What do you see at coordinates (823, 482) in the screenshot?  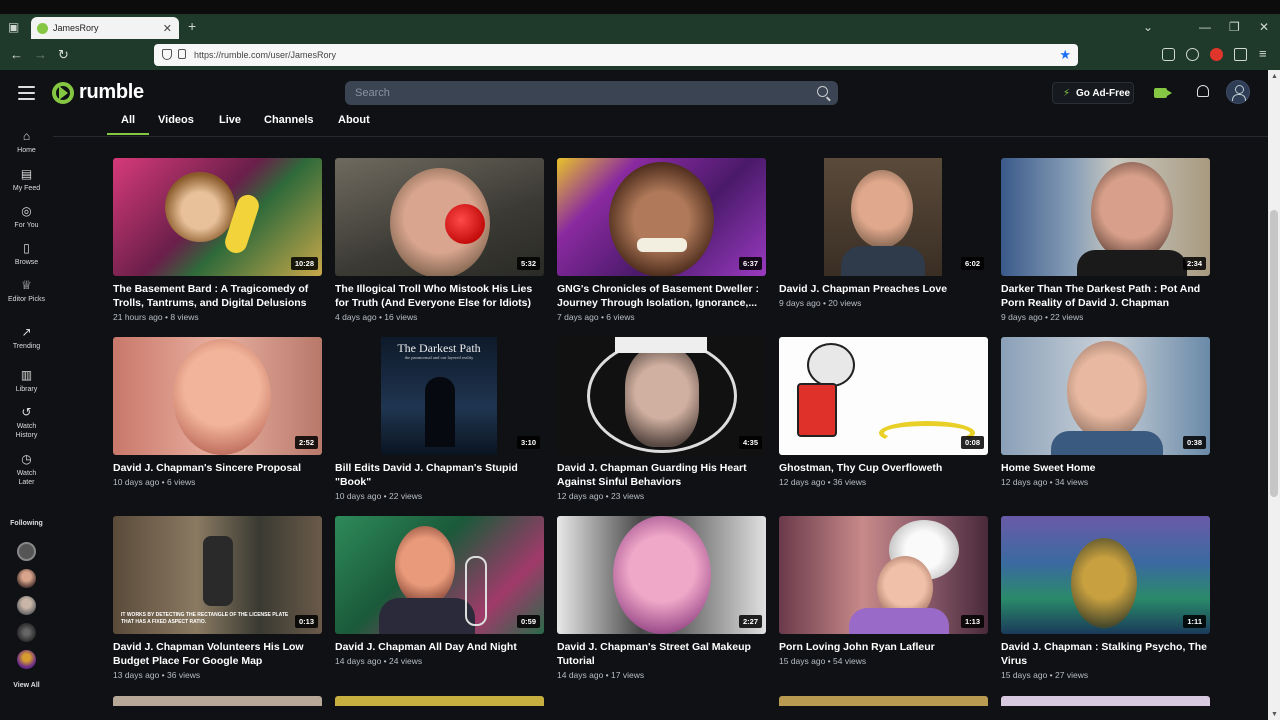 I see `video-meta: 12 days ago • 36 views` at bounding box center [823, 482].